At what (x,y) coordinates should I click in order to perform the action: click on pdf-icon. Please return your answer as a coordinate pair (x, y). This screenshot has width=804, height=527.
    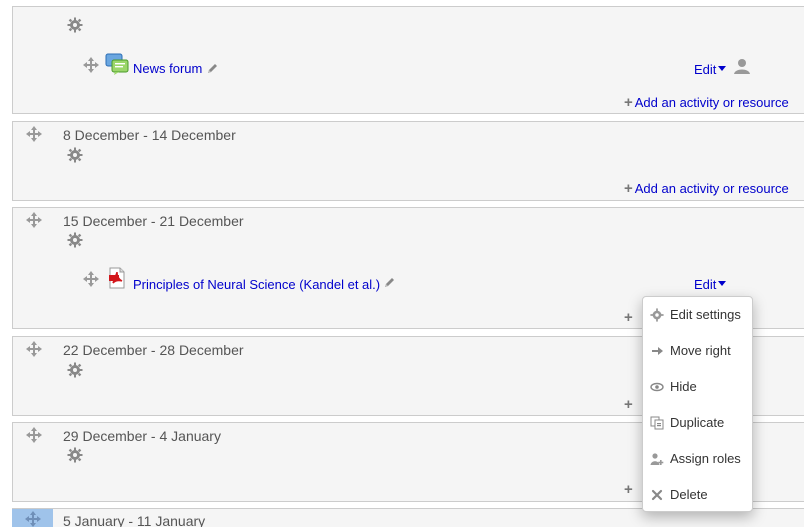
    Looking at the image, I should click on (117, 278).